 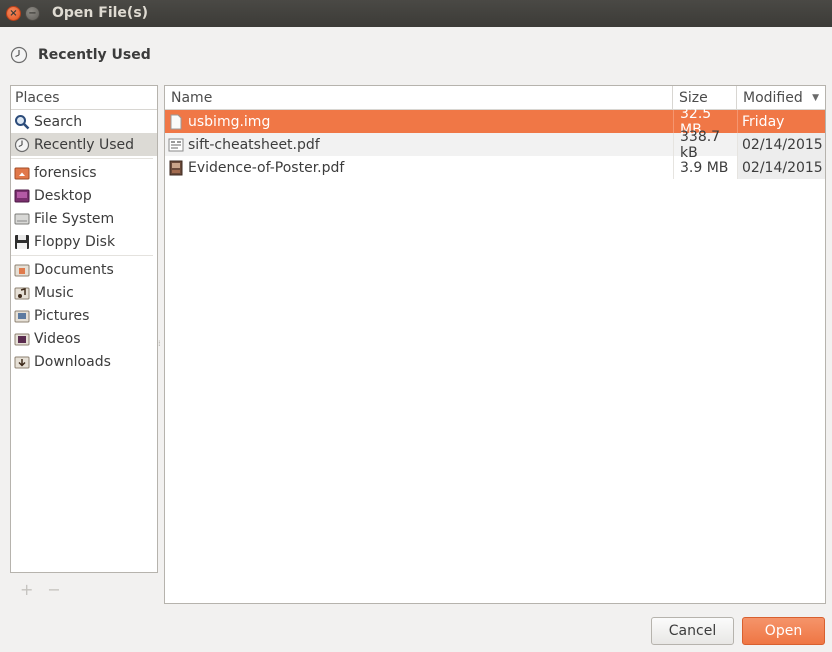 I want to click on sidebar-item-label: Music, so click(x=54, y=292).